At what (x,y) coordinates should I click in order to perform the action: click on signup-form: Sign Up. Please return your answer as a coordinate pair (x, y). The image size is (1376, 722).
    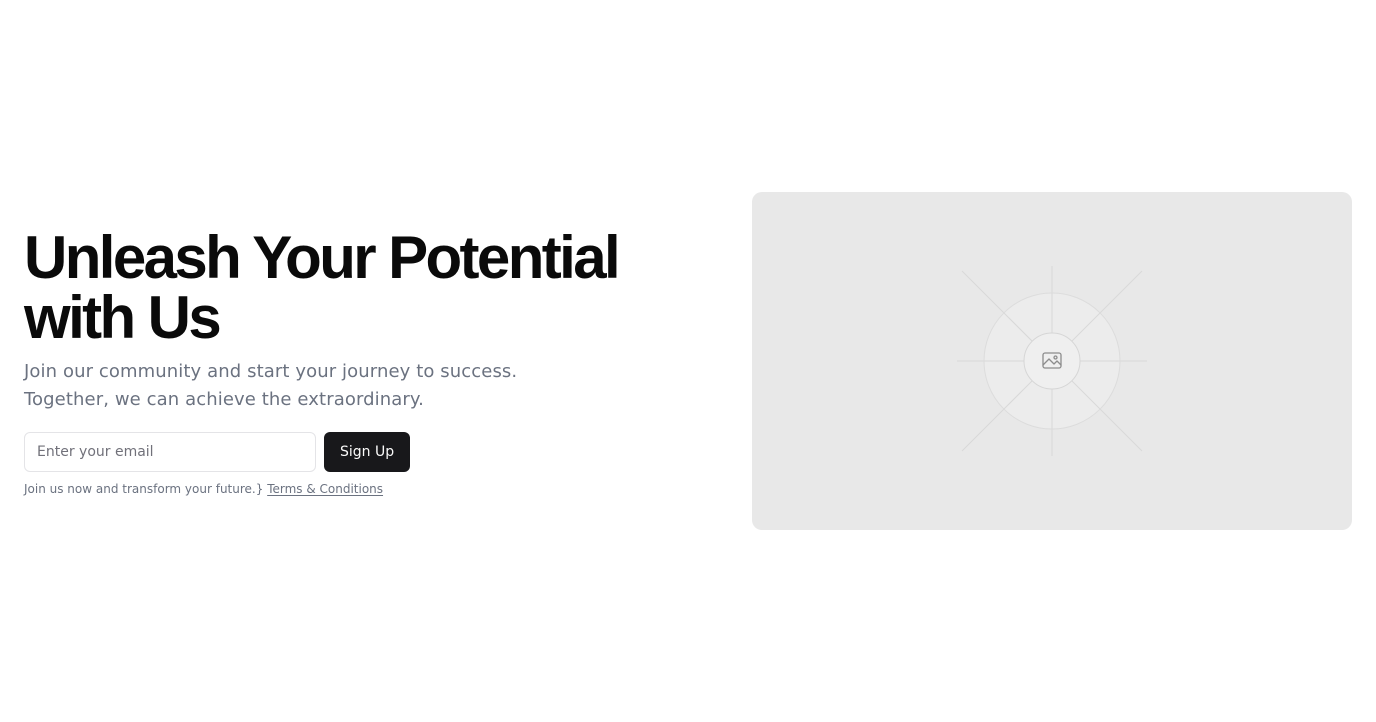
    Looking at the image, I should click on (354, 452).